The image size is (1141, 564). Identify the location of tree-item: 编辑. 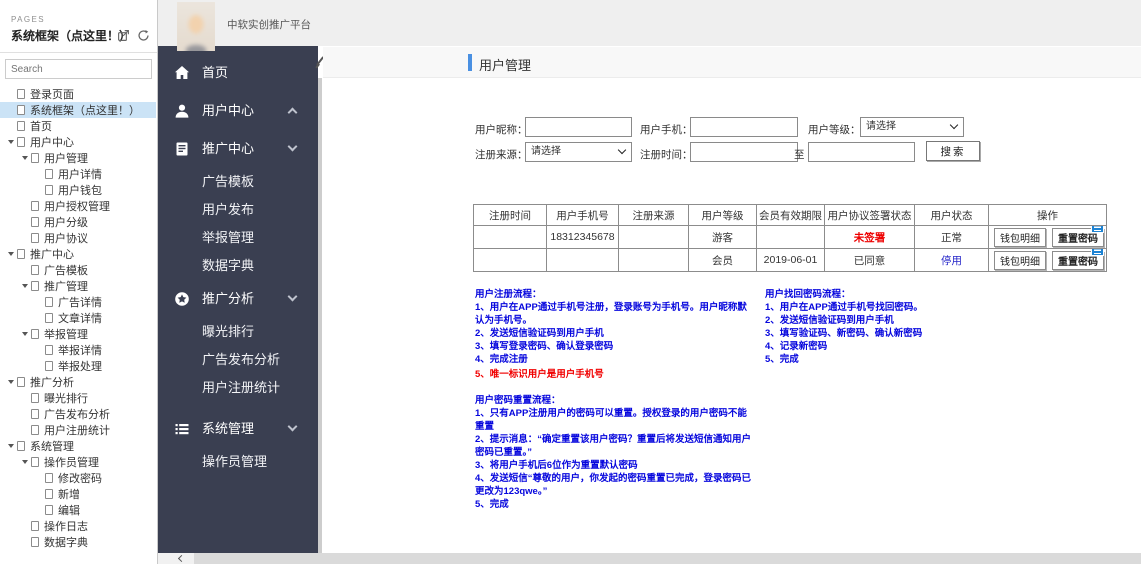
(78, 510).